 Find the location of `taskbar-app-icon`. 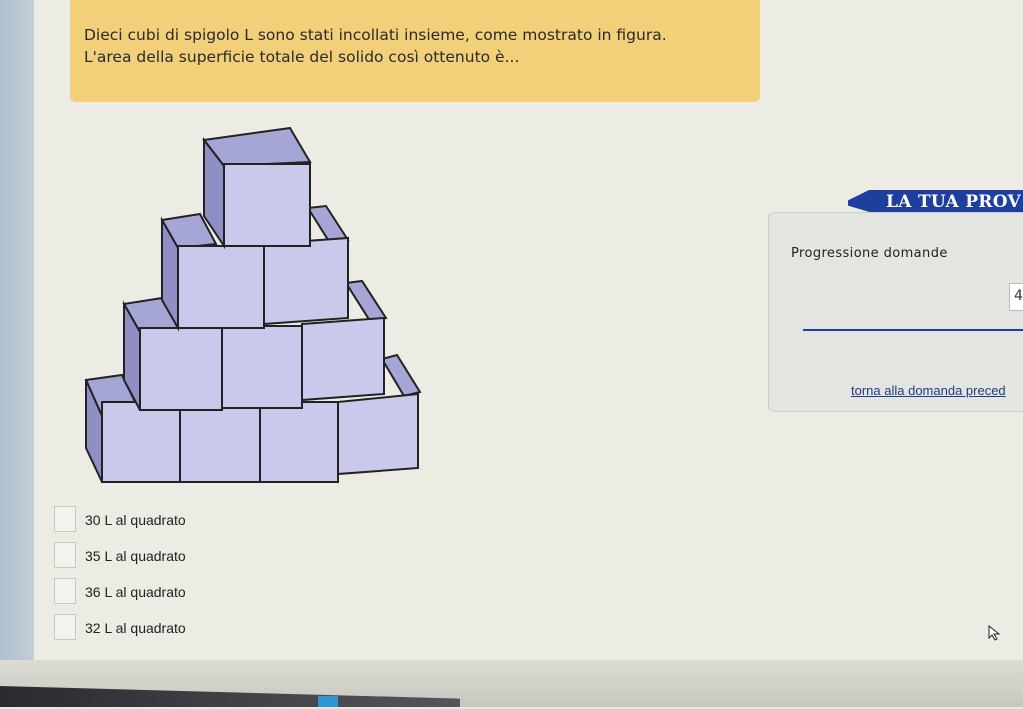

taskbar-app-icon is located at coordinates (328, 701).